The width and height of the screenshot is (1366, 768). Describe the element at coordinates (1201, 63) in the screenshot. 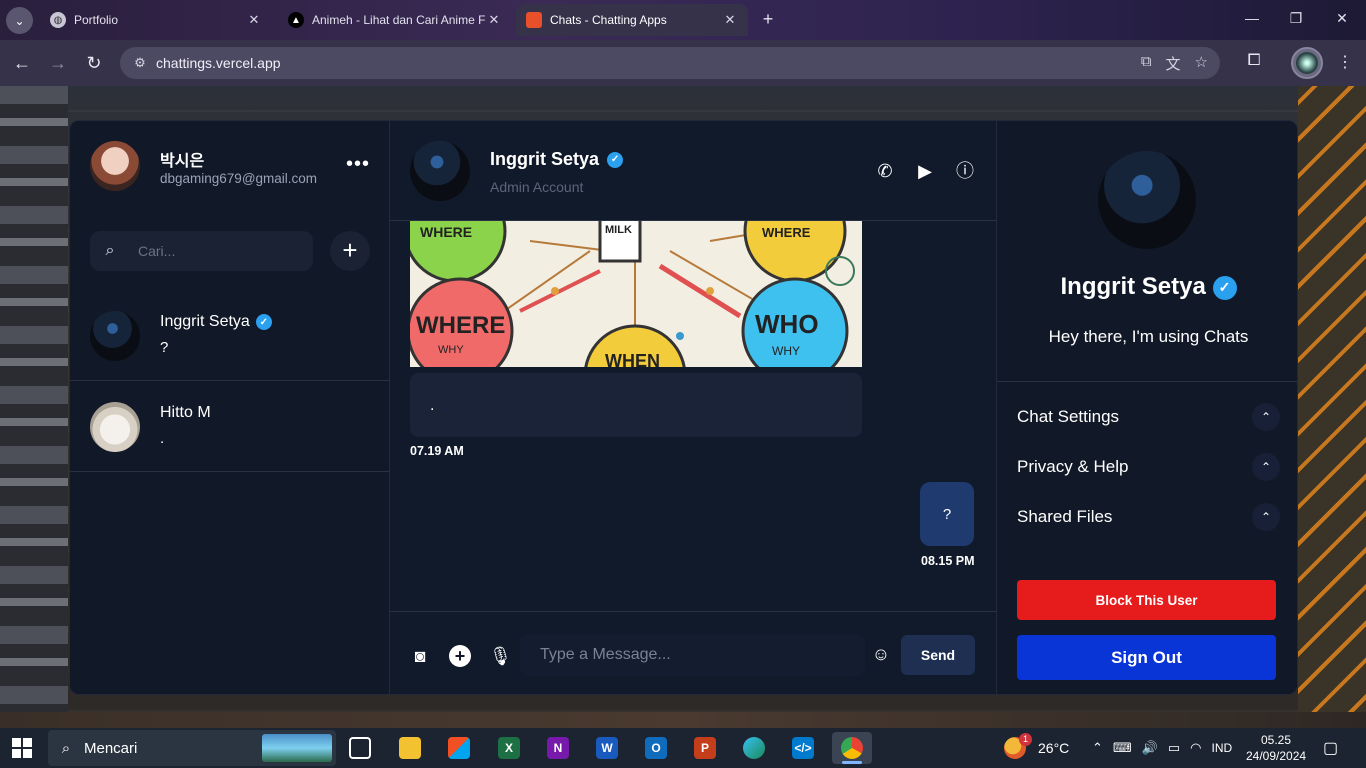

I see `bookmark-star-icon: ☆` at that location.